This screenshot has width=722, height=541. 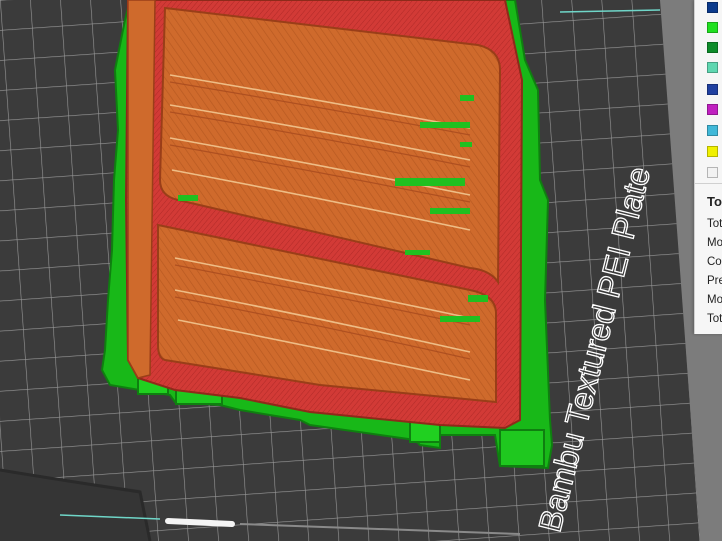 What do you see at coordinates (712, 172) in the screenshot?
I see `legend-swatch-white` at bounding box center [712, 172].